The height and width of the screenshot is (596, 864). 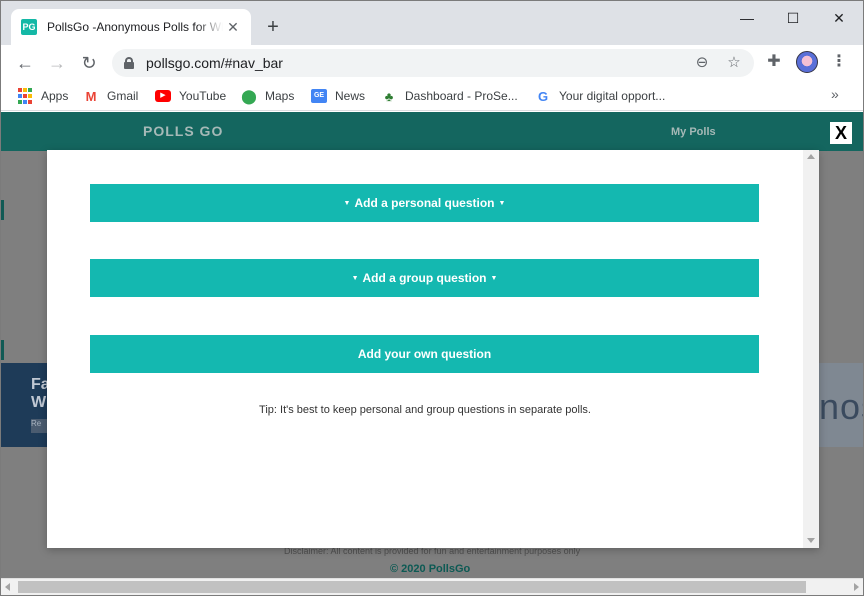 What do you see at coordinates (55, 96) in the screenshot?
I see `bookmark-label: Apps` at bounding box center [55, 96].